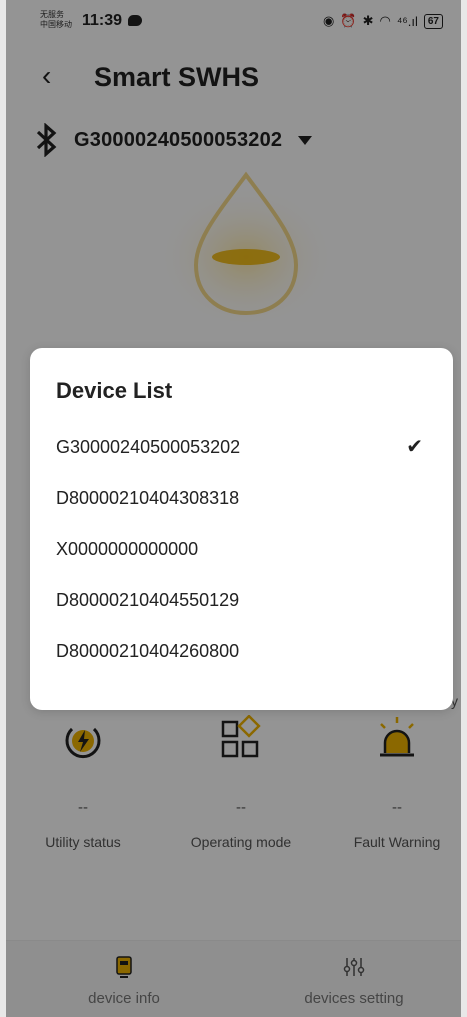 This screenshot has height=1017, width=467. What do you see at coordinates (241, 512) in the screenshot?
I see `device-list-item: D80000210404308318` at bounding box center [241, 512].